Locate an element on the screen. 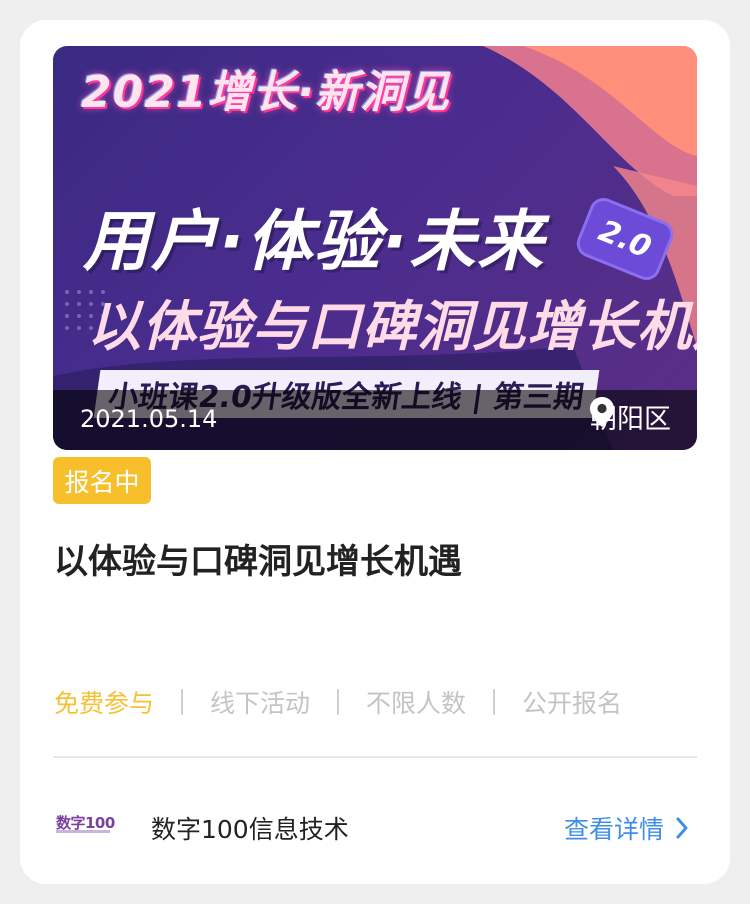 This screenshot has width=750, height=904. organizer-logo-underline is located at coordinates (83, 831).